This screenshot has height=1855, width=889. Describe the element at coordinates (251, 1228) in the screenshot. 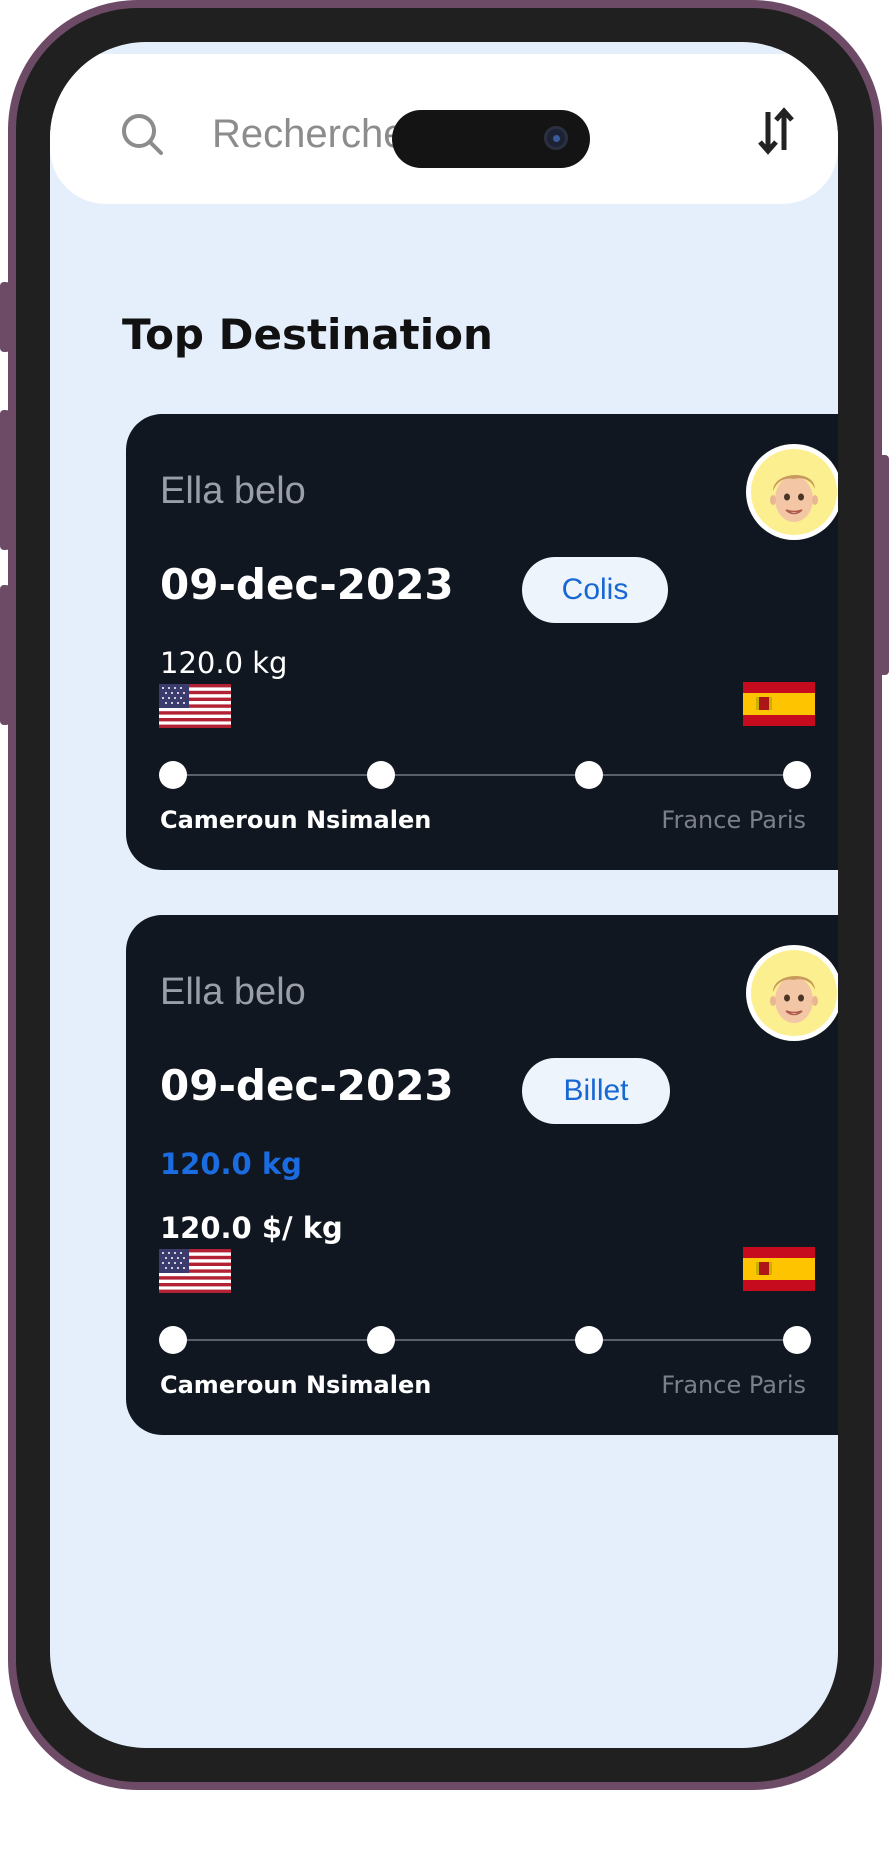

I see `price-per-kg: 120.0 $/ kg` at that location.